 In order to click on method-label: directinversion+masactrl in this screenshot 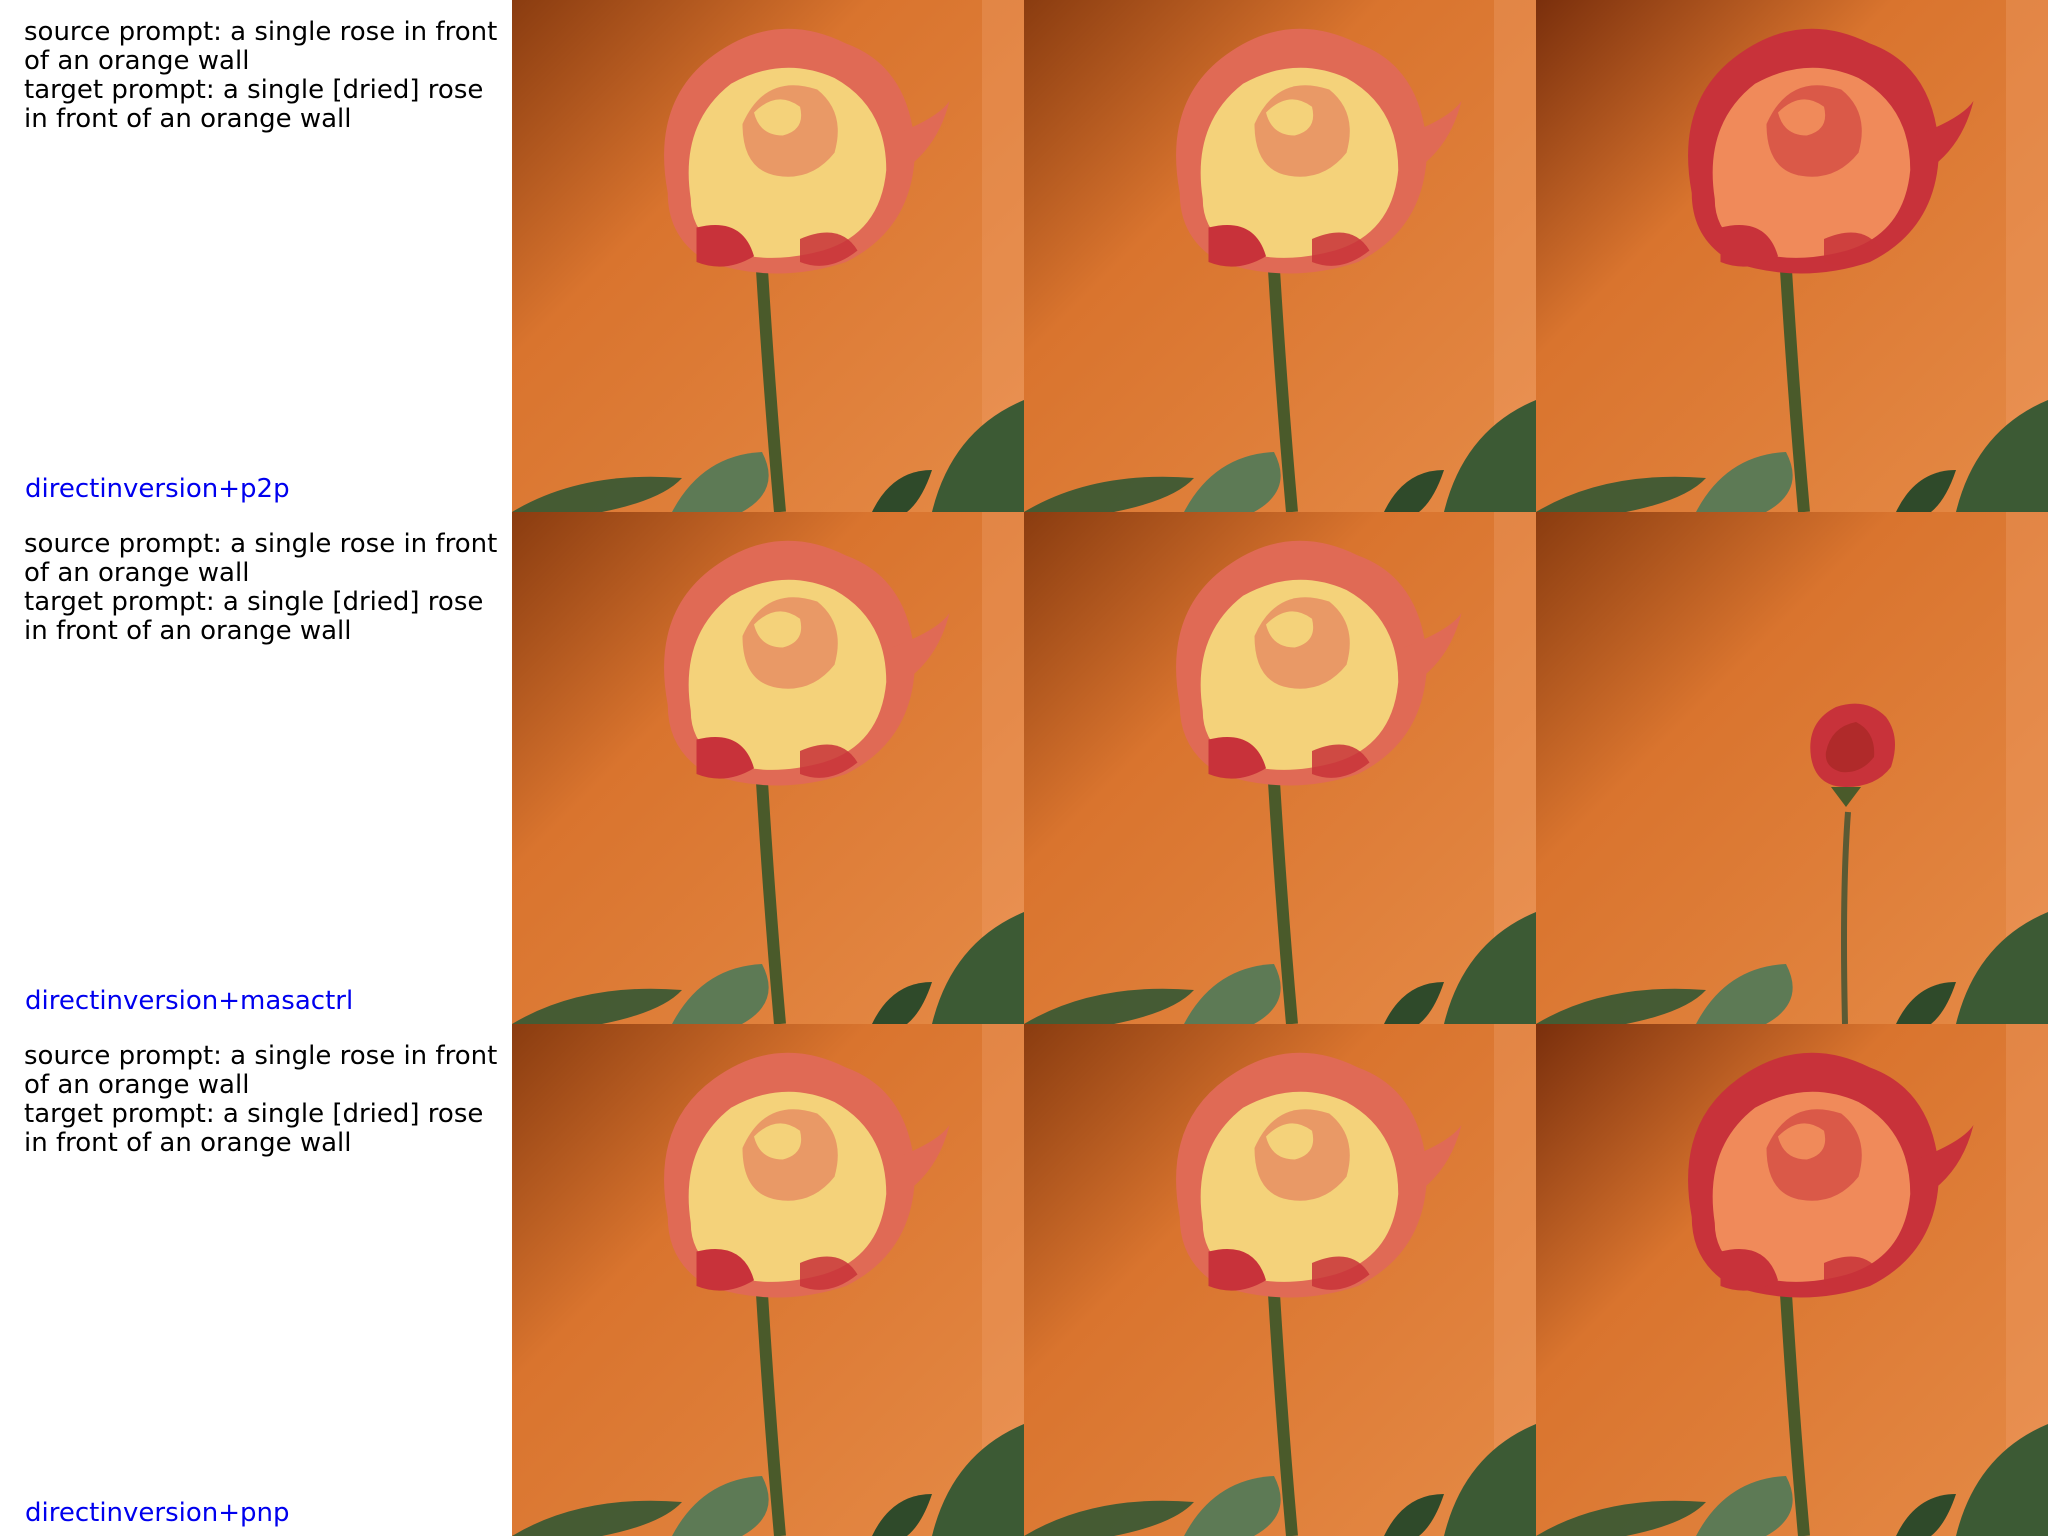, I will do `click(189, 1001)`.